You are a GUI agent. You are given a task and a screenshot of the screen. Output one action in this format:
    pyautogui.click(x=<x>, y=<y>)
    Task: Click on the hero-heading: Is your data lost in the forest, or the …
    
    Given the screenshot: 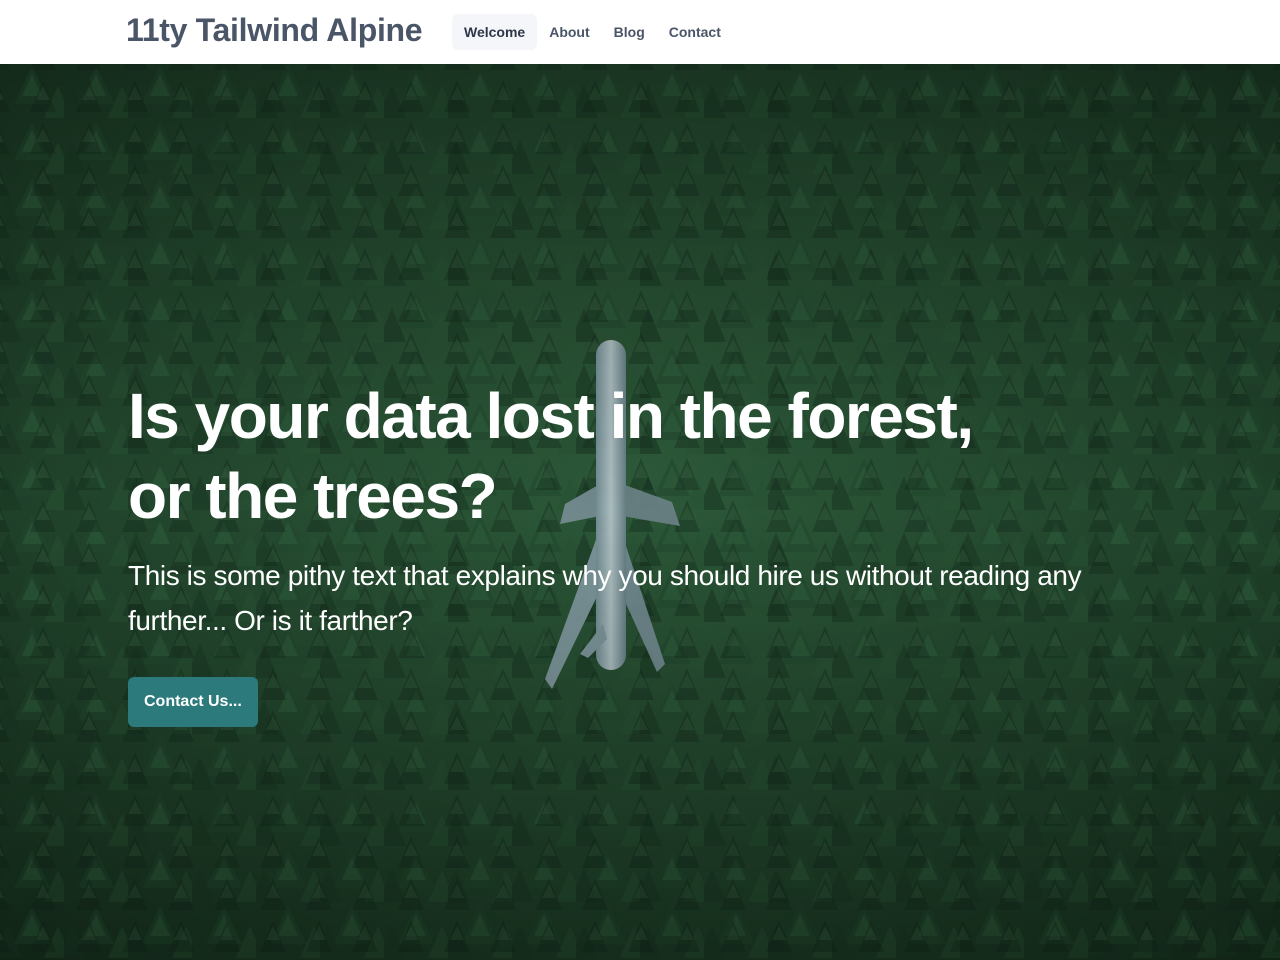 What is the action you would take?
    pyautogui.click(x=628, y=456)
    